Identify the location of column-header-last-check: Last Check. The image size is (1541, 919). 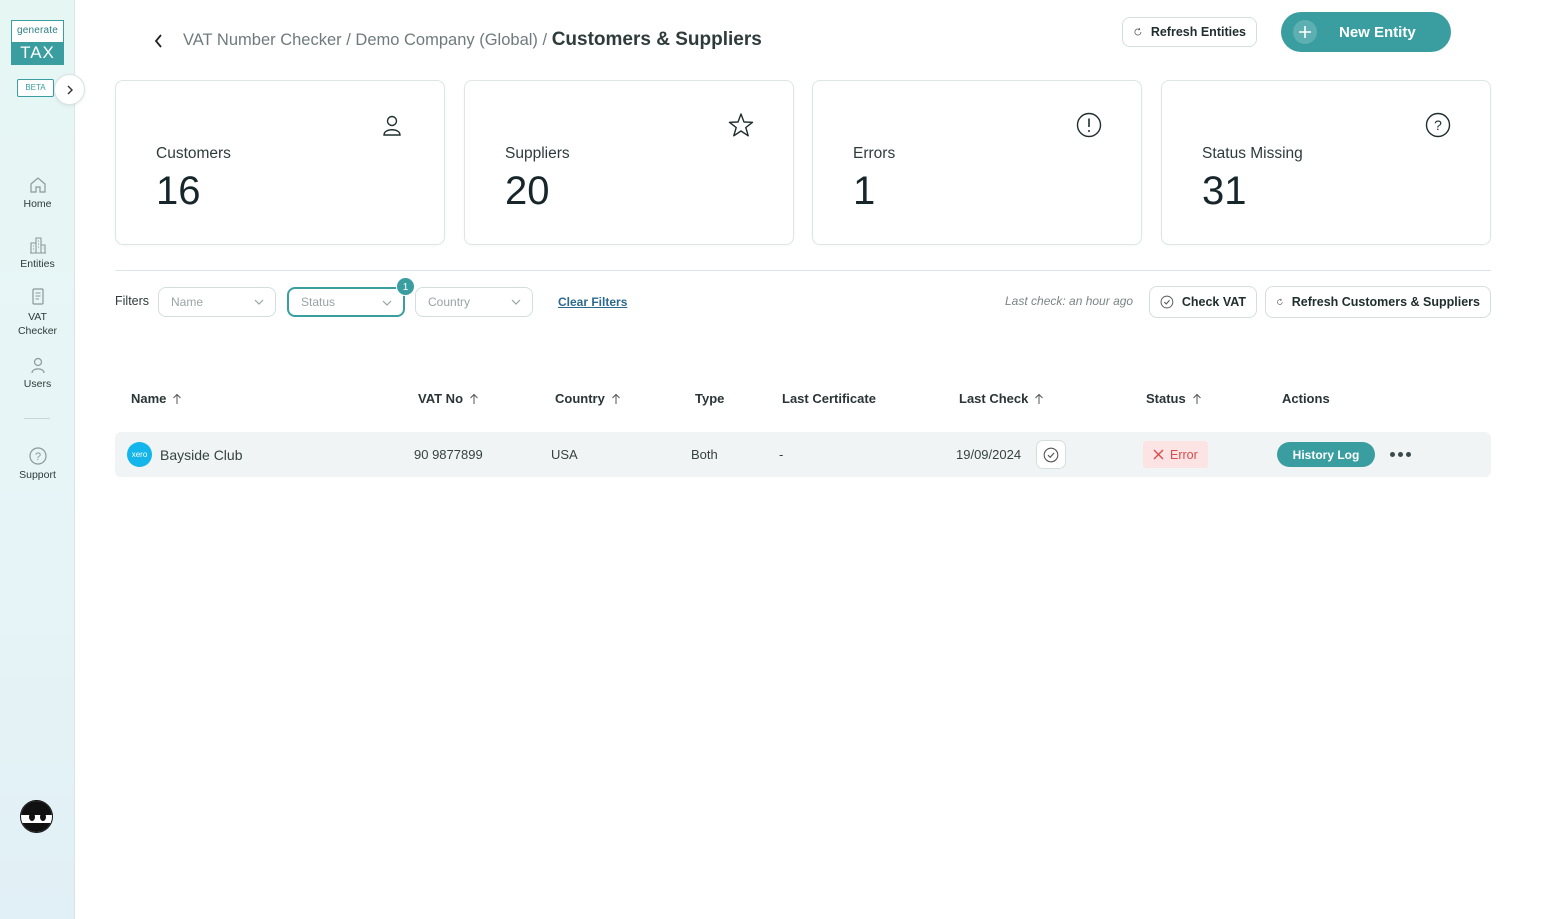
(1001, 398).